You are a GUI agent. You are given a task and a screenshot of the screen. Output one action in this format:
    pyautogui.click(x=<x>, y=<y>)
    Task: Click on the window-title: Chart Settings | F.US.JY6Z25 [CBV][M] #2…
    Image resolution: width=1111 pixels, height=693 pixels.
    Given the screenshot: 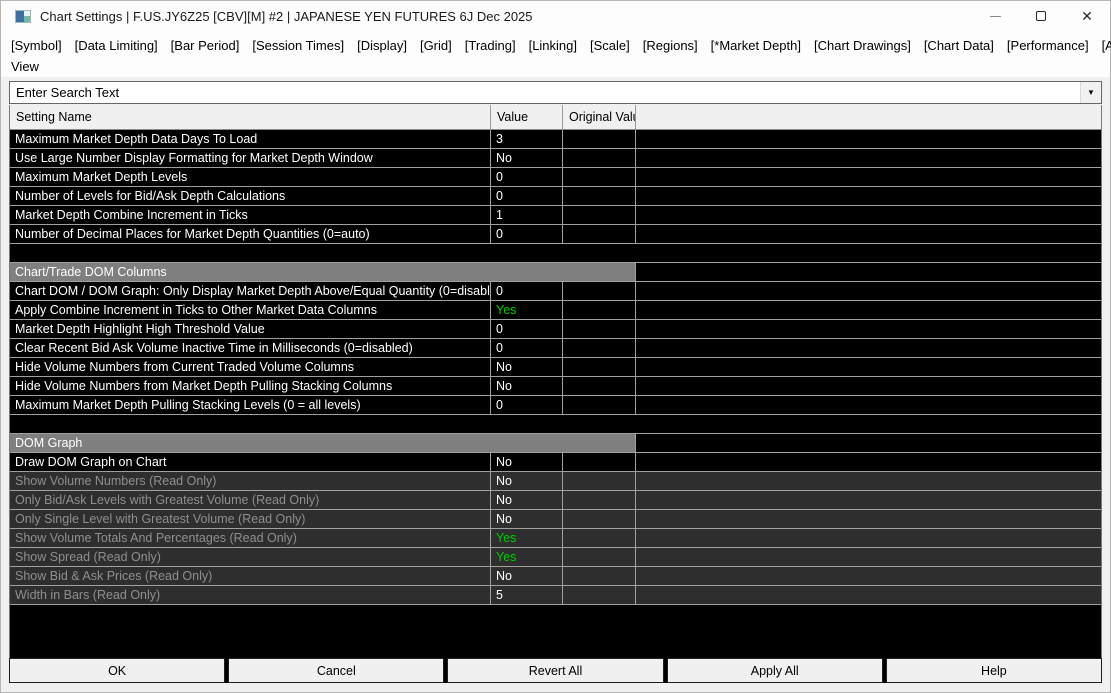 What is the action you would take?
    pyautogui.click(x=286, y=16)
    